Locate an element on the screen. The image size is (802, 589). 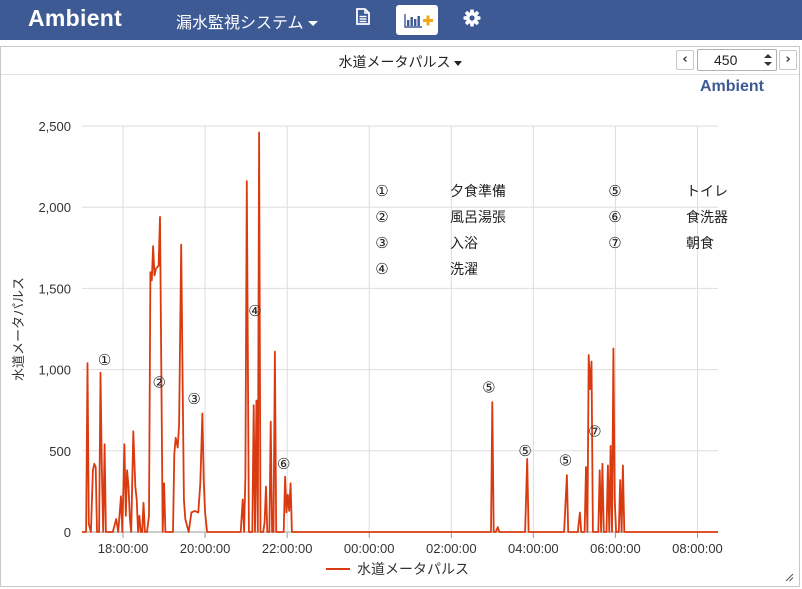
y-axis-label: 水道メータパルス is located at coordinates (18, 329).